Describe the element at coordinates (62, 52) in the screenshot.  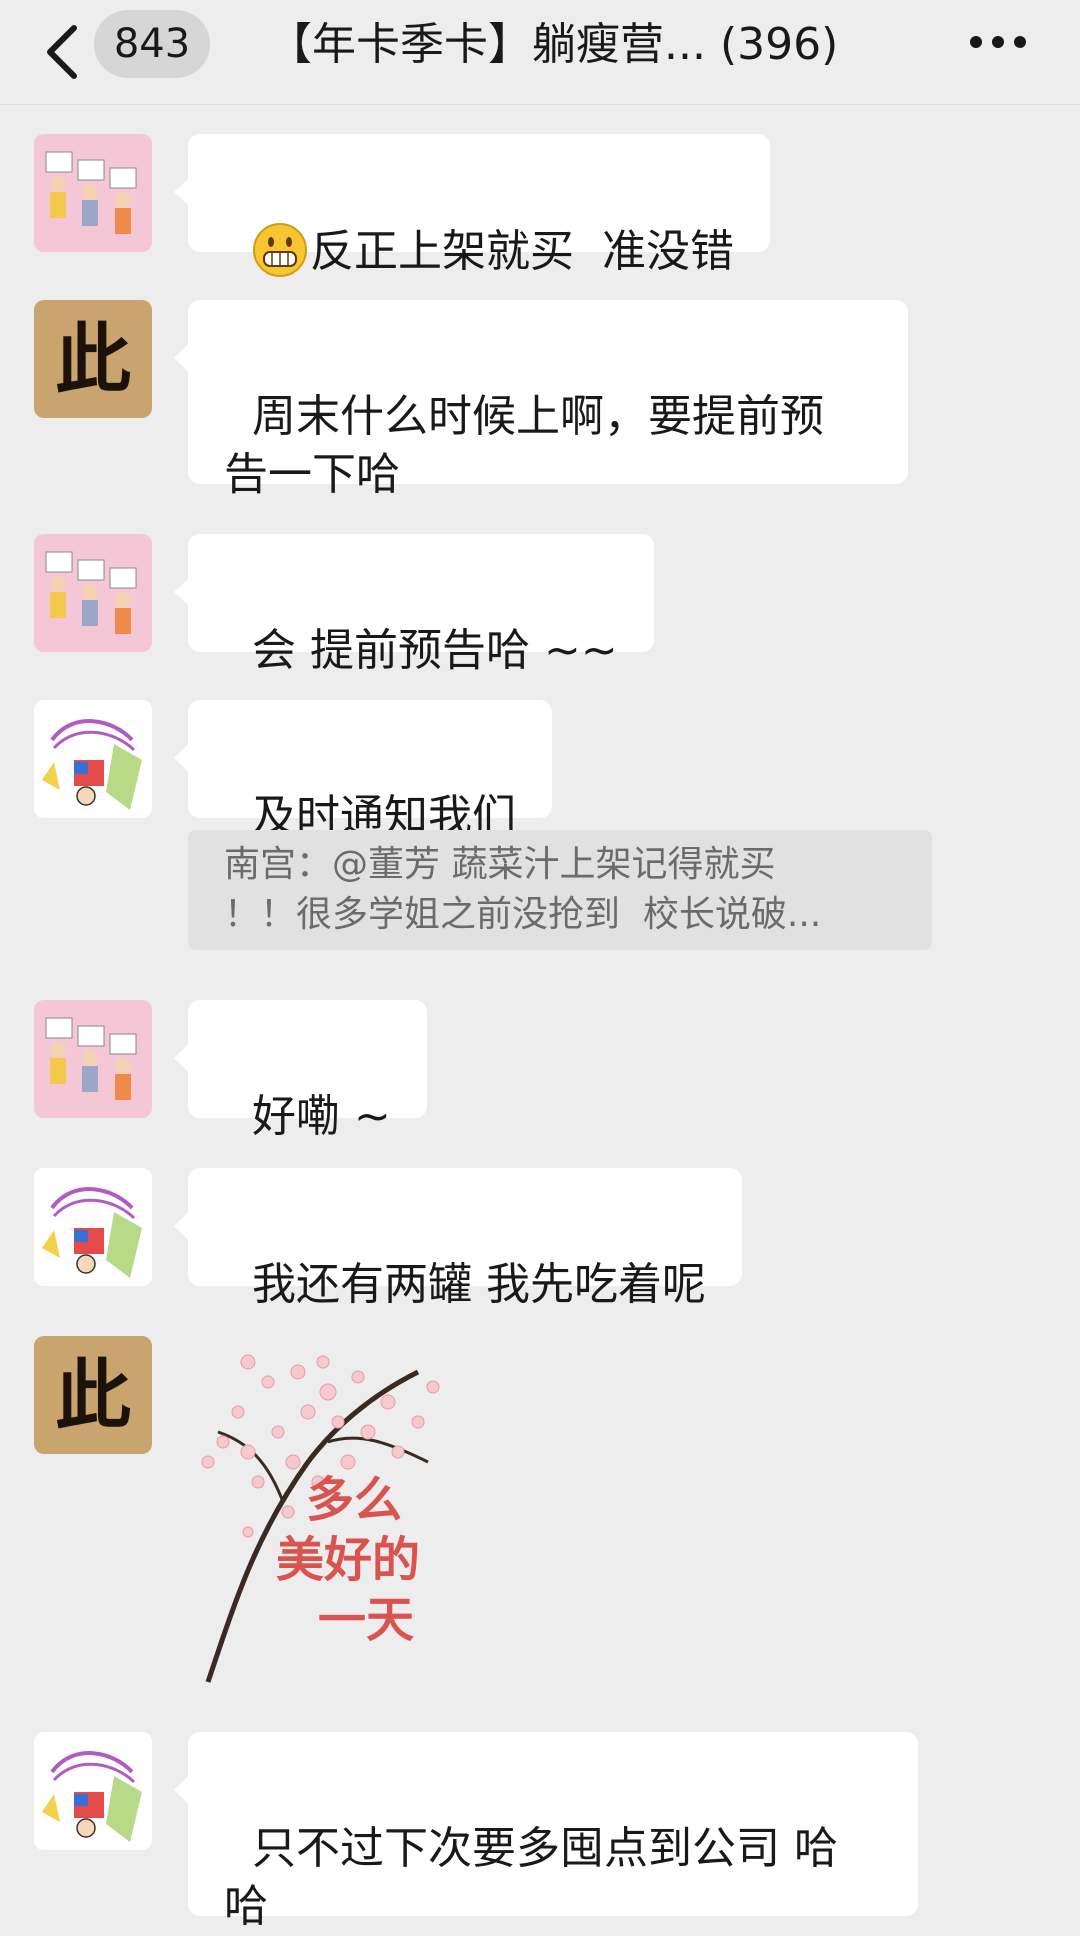
I see `back-arrow-icon` at that location.